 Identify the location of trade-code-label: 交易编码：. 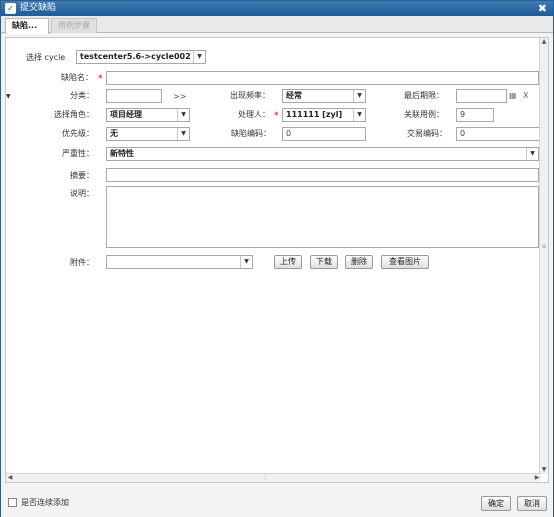
(427, 133).